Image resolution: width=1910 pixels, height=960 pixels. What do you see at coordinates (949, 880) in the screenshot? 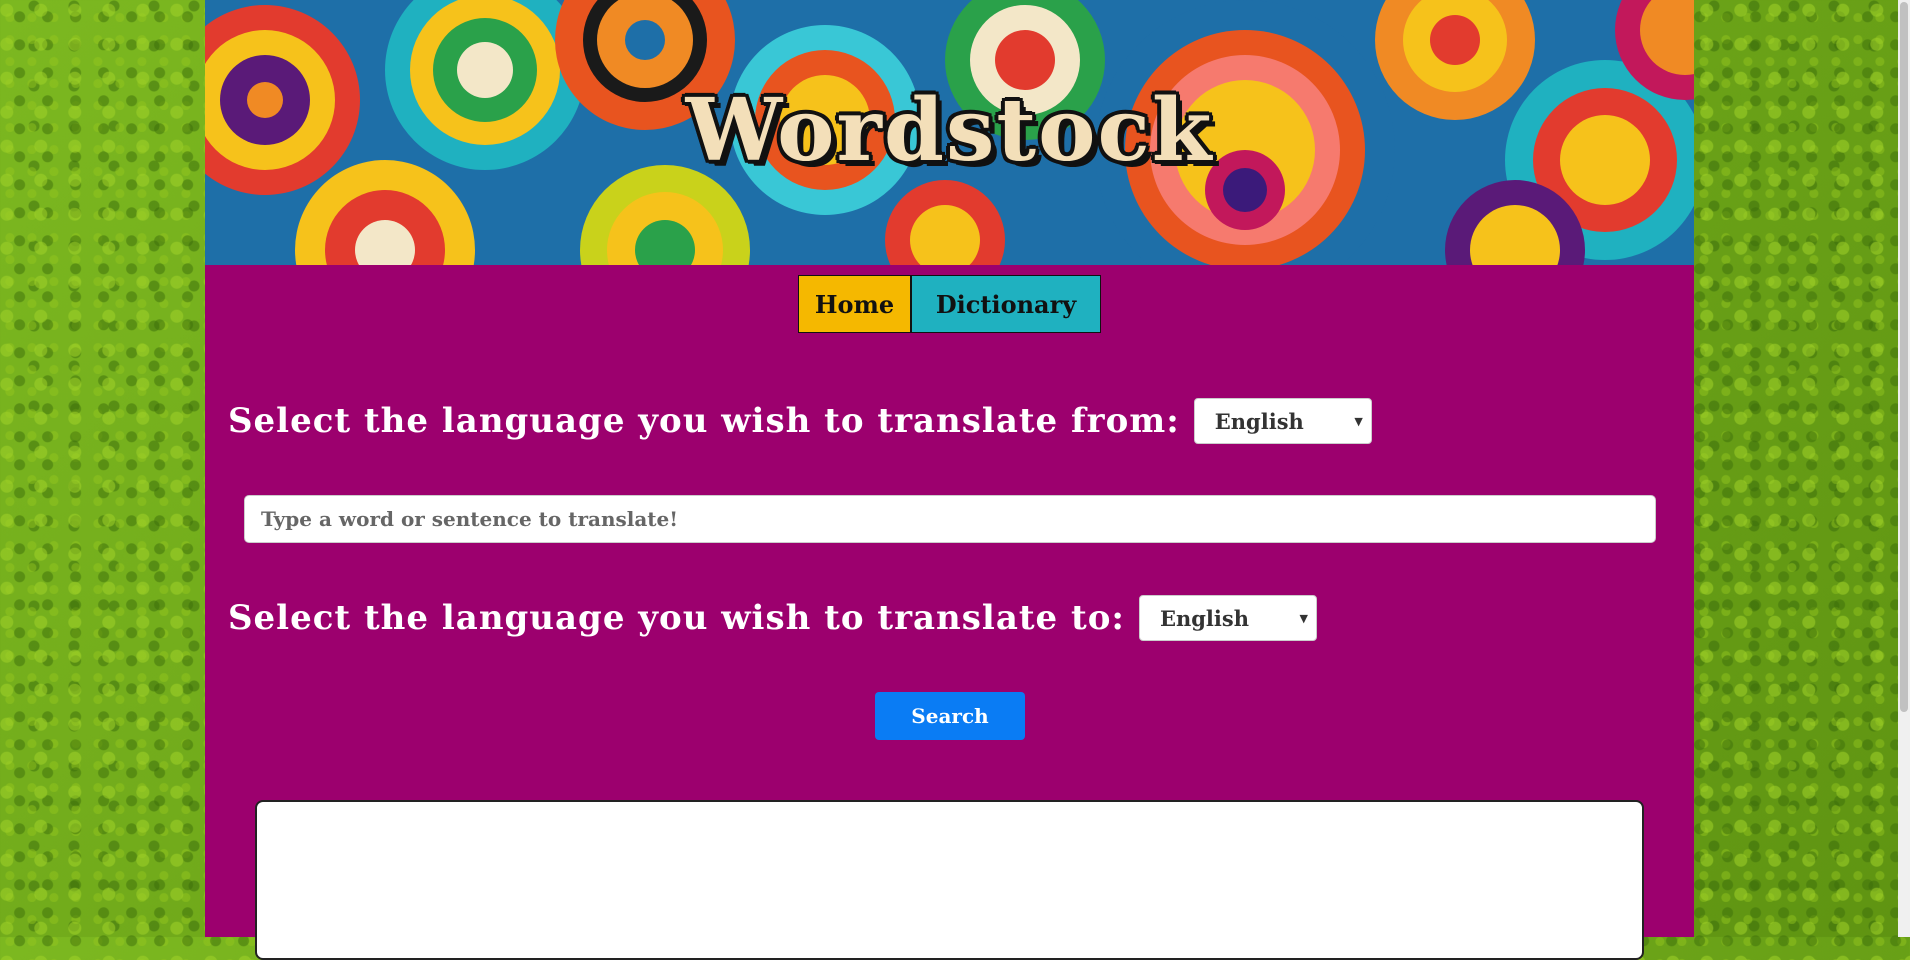
I see `translation-result-box` at bounding box center [949, 880].